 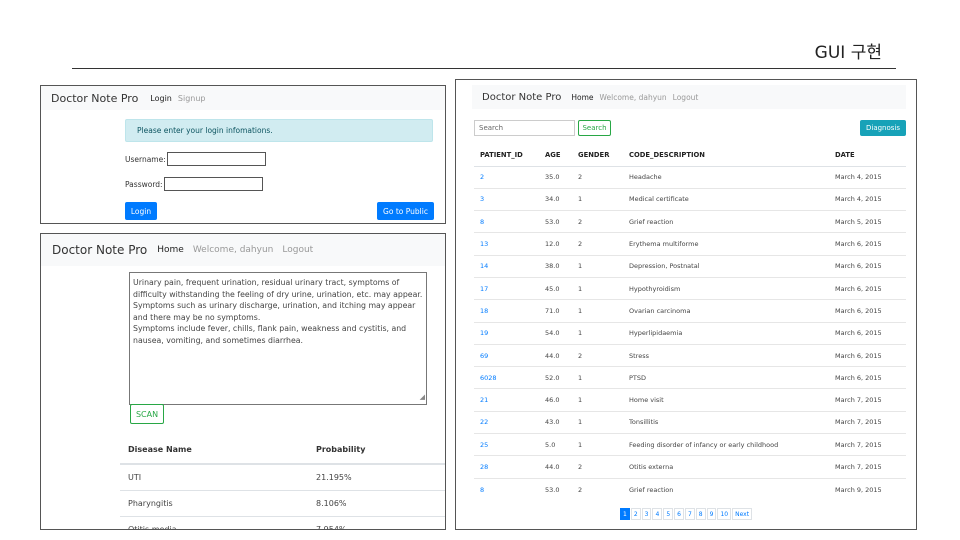 What do you see at coordinates (145, 159) in the screenshot?
I see `username-label: Username:` at bounding box center [145, 159].